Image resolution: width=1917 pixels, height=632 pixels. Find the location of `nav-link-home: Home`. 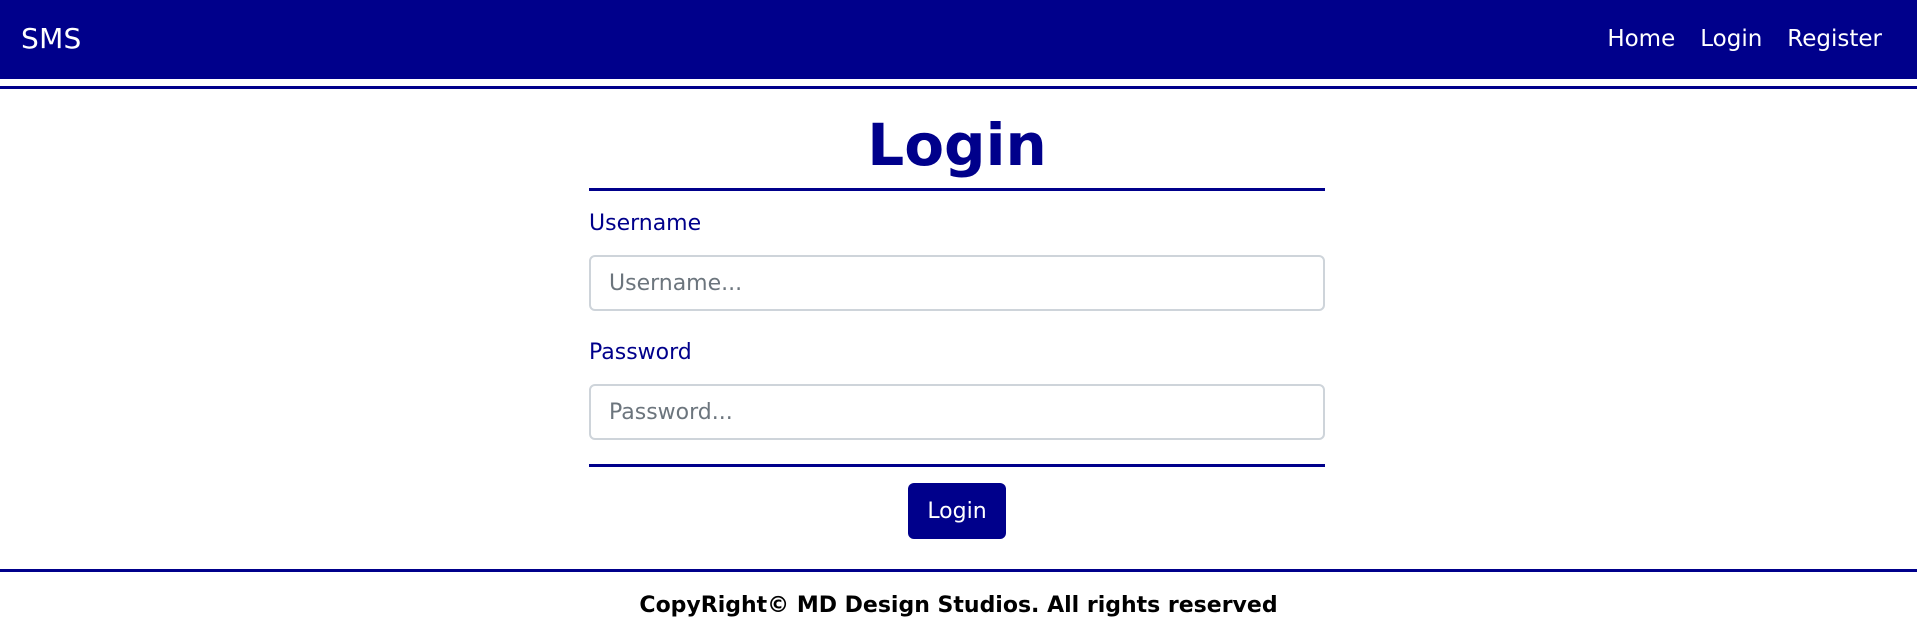

nav-link-home: Home is located at coordinates (1641, 39).